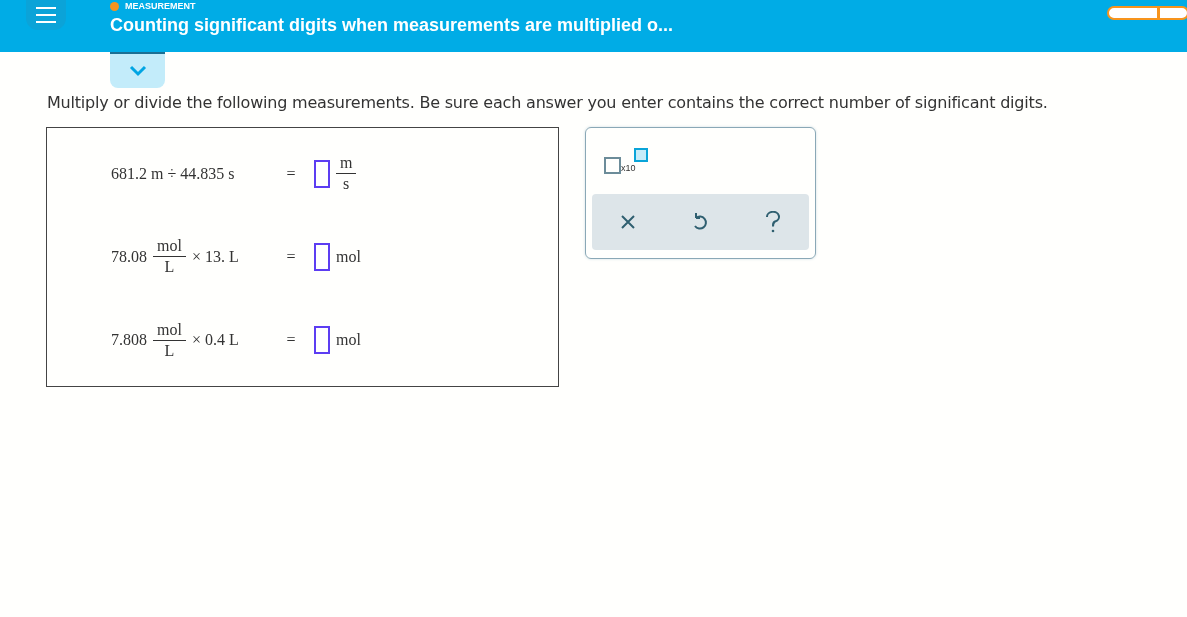 This screenshot has width=1187, height=617. Describe the element at coordinates (173, 173) in the screenshot. I see `expression-text: 681.2 m ÷ 44.835 s` at that location.